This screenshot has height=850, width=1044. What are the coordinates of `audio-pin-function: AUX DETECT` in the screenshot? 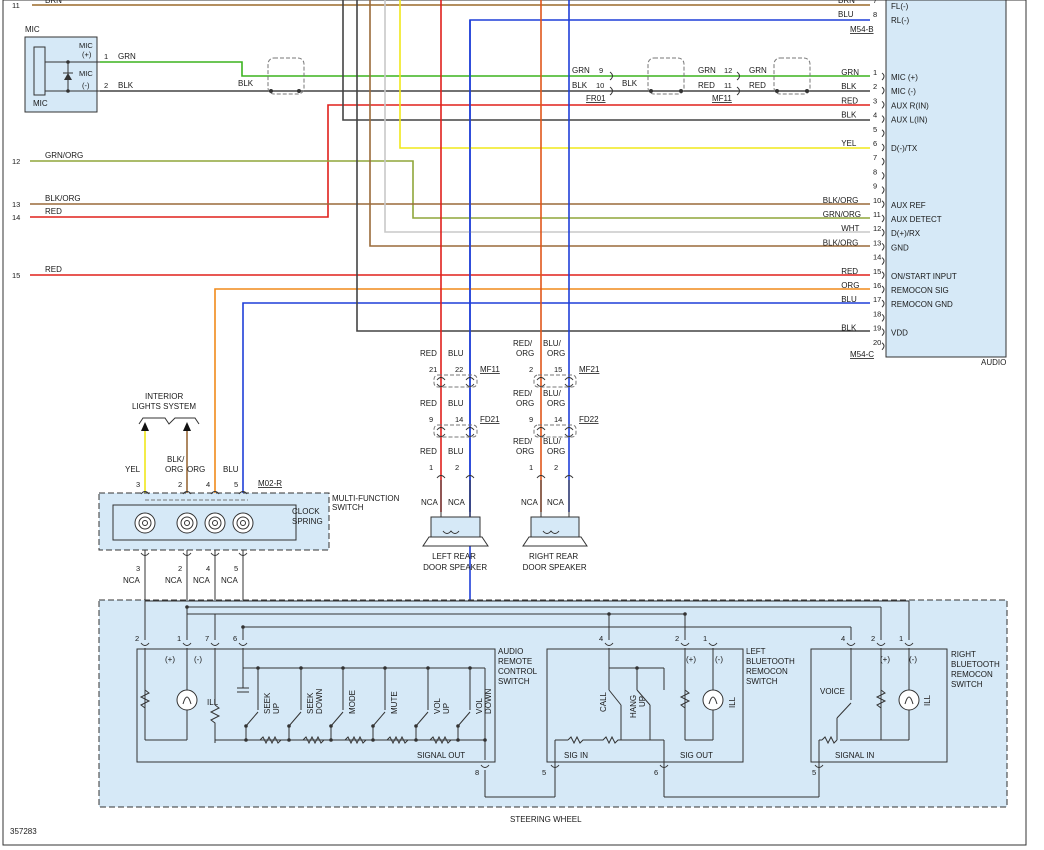 It's located at (916, 219).